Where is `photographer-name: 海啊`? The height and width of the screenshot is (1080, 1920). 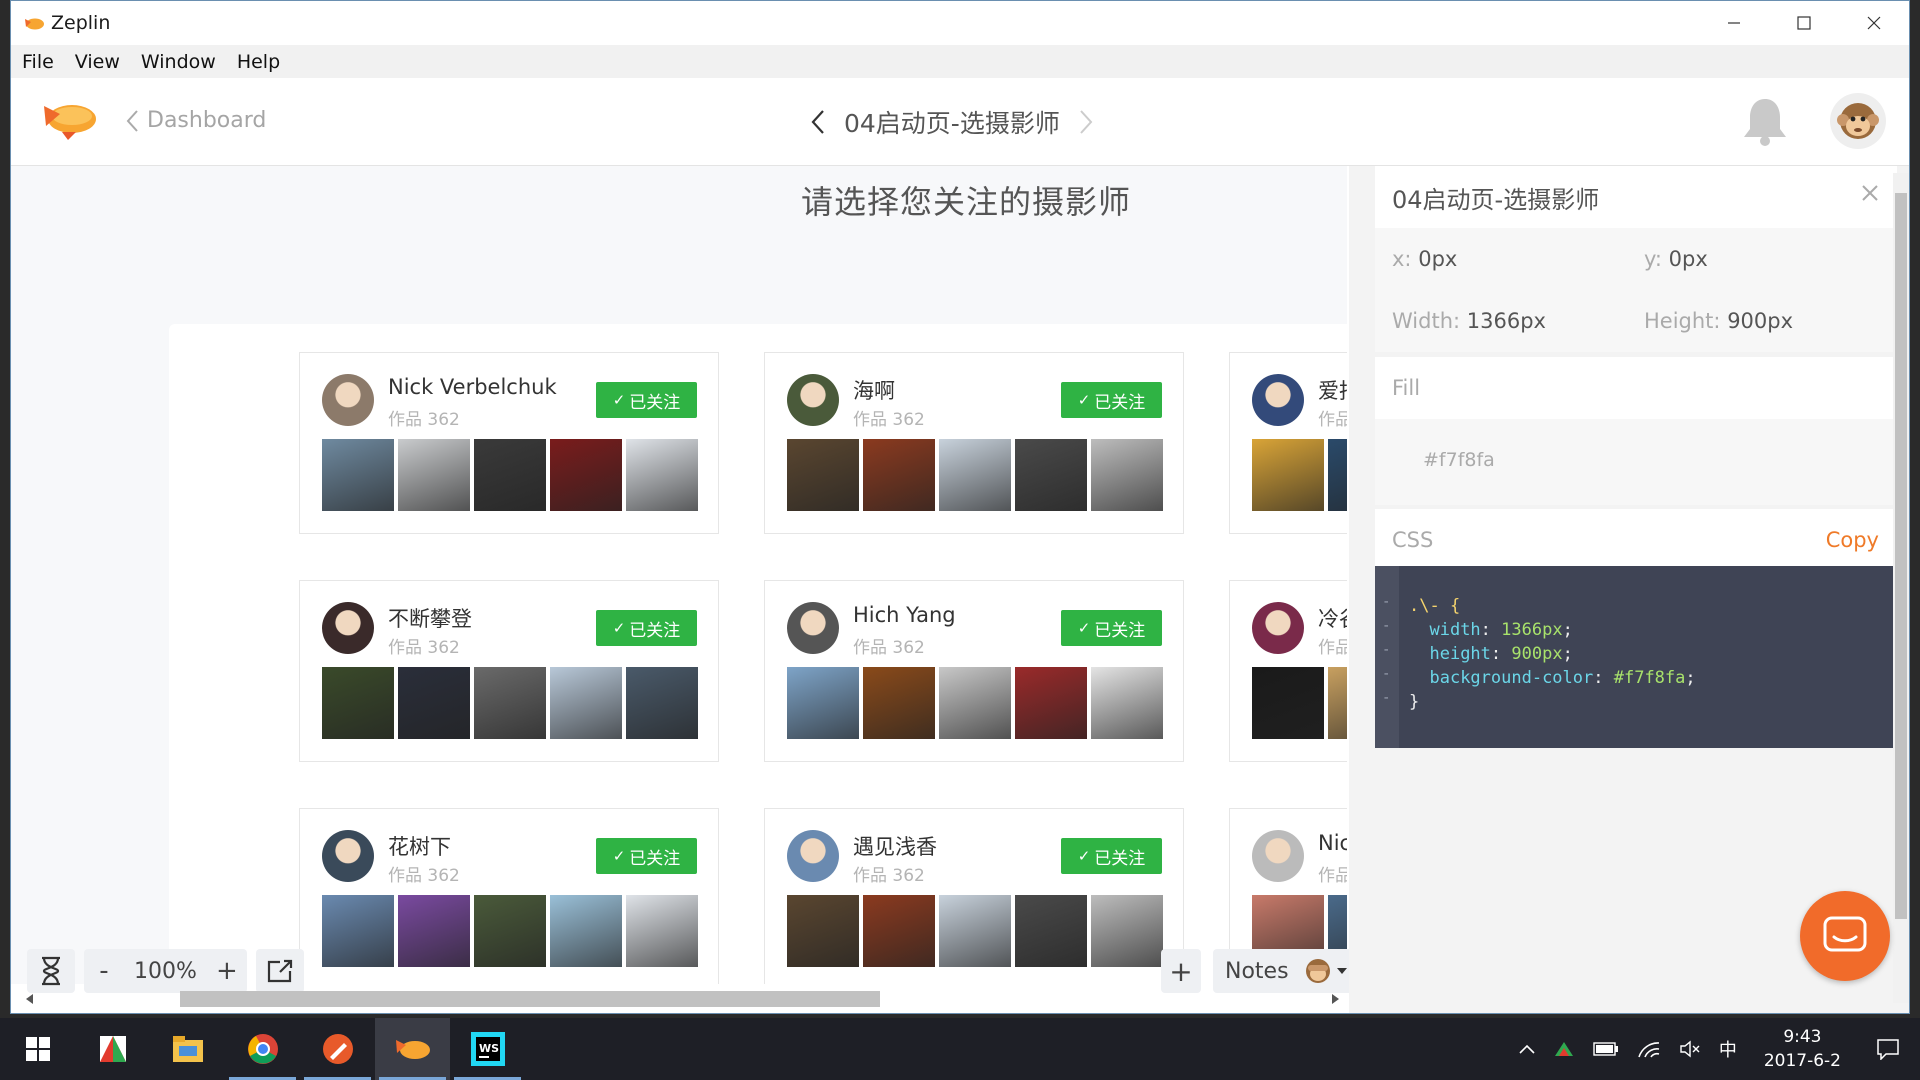 photographer-name: 海啊 is located at coordinates (874, 390).